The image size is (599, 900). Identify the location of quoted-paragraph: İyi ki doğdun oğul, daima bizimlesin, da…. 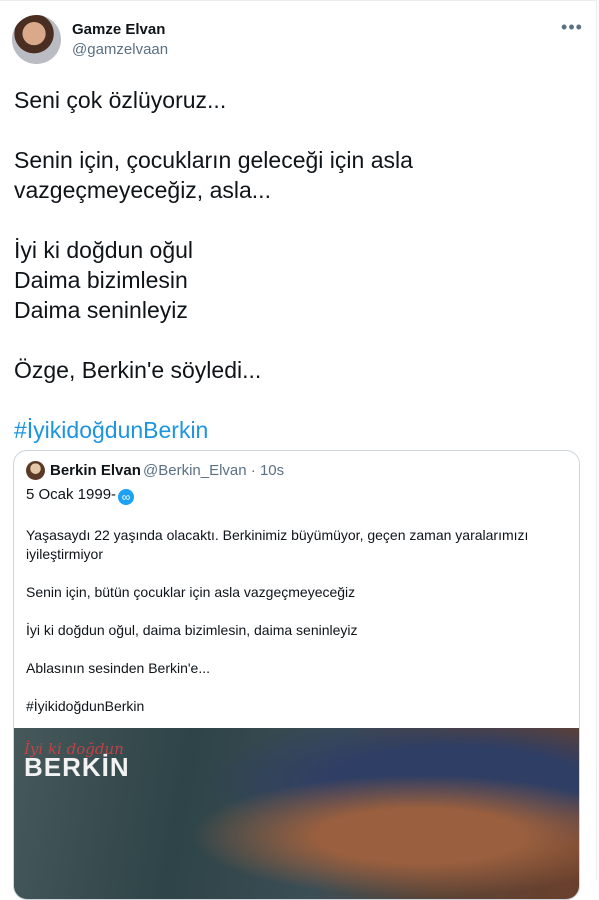
(192, 630).